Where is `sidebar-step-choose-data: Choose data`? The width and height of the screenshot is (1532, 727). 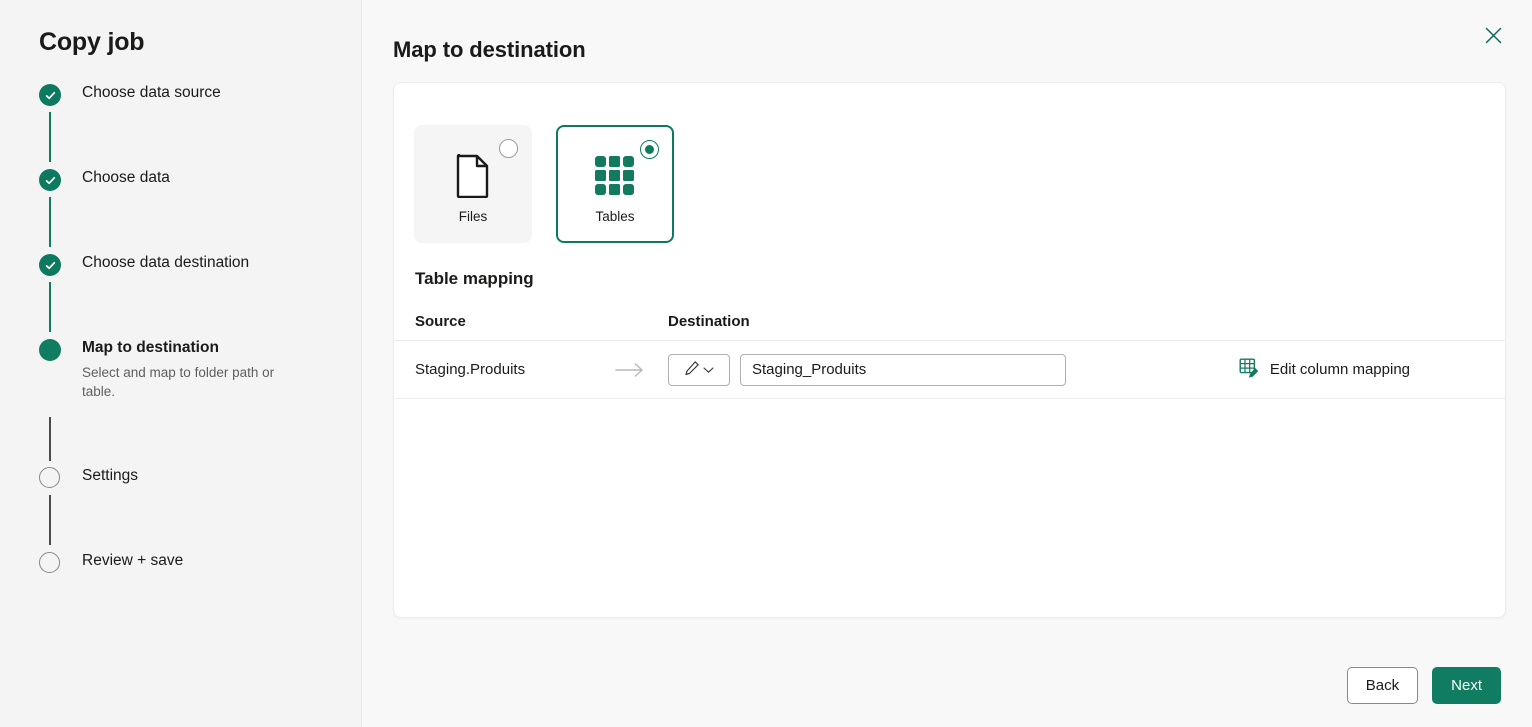
sidebar-step-choose-data: Choose data is located at coordinates (189, 209).